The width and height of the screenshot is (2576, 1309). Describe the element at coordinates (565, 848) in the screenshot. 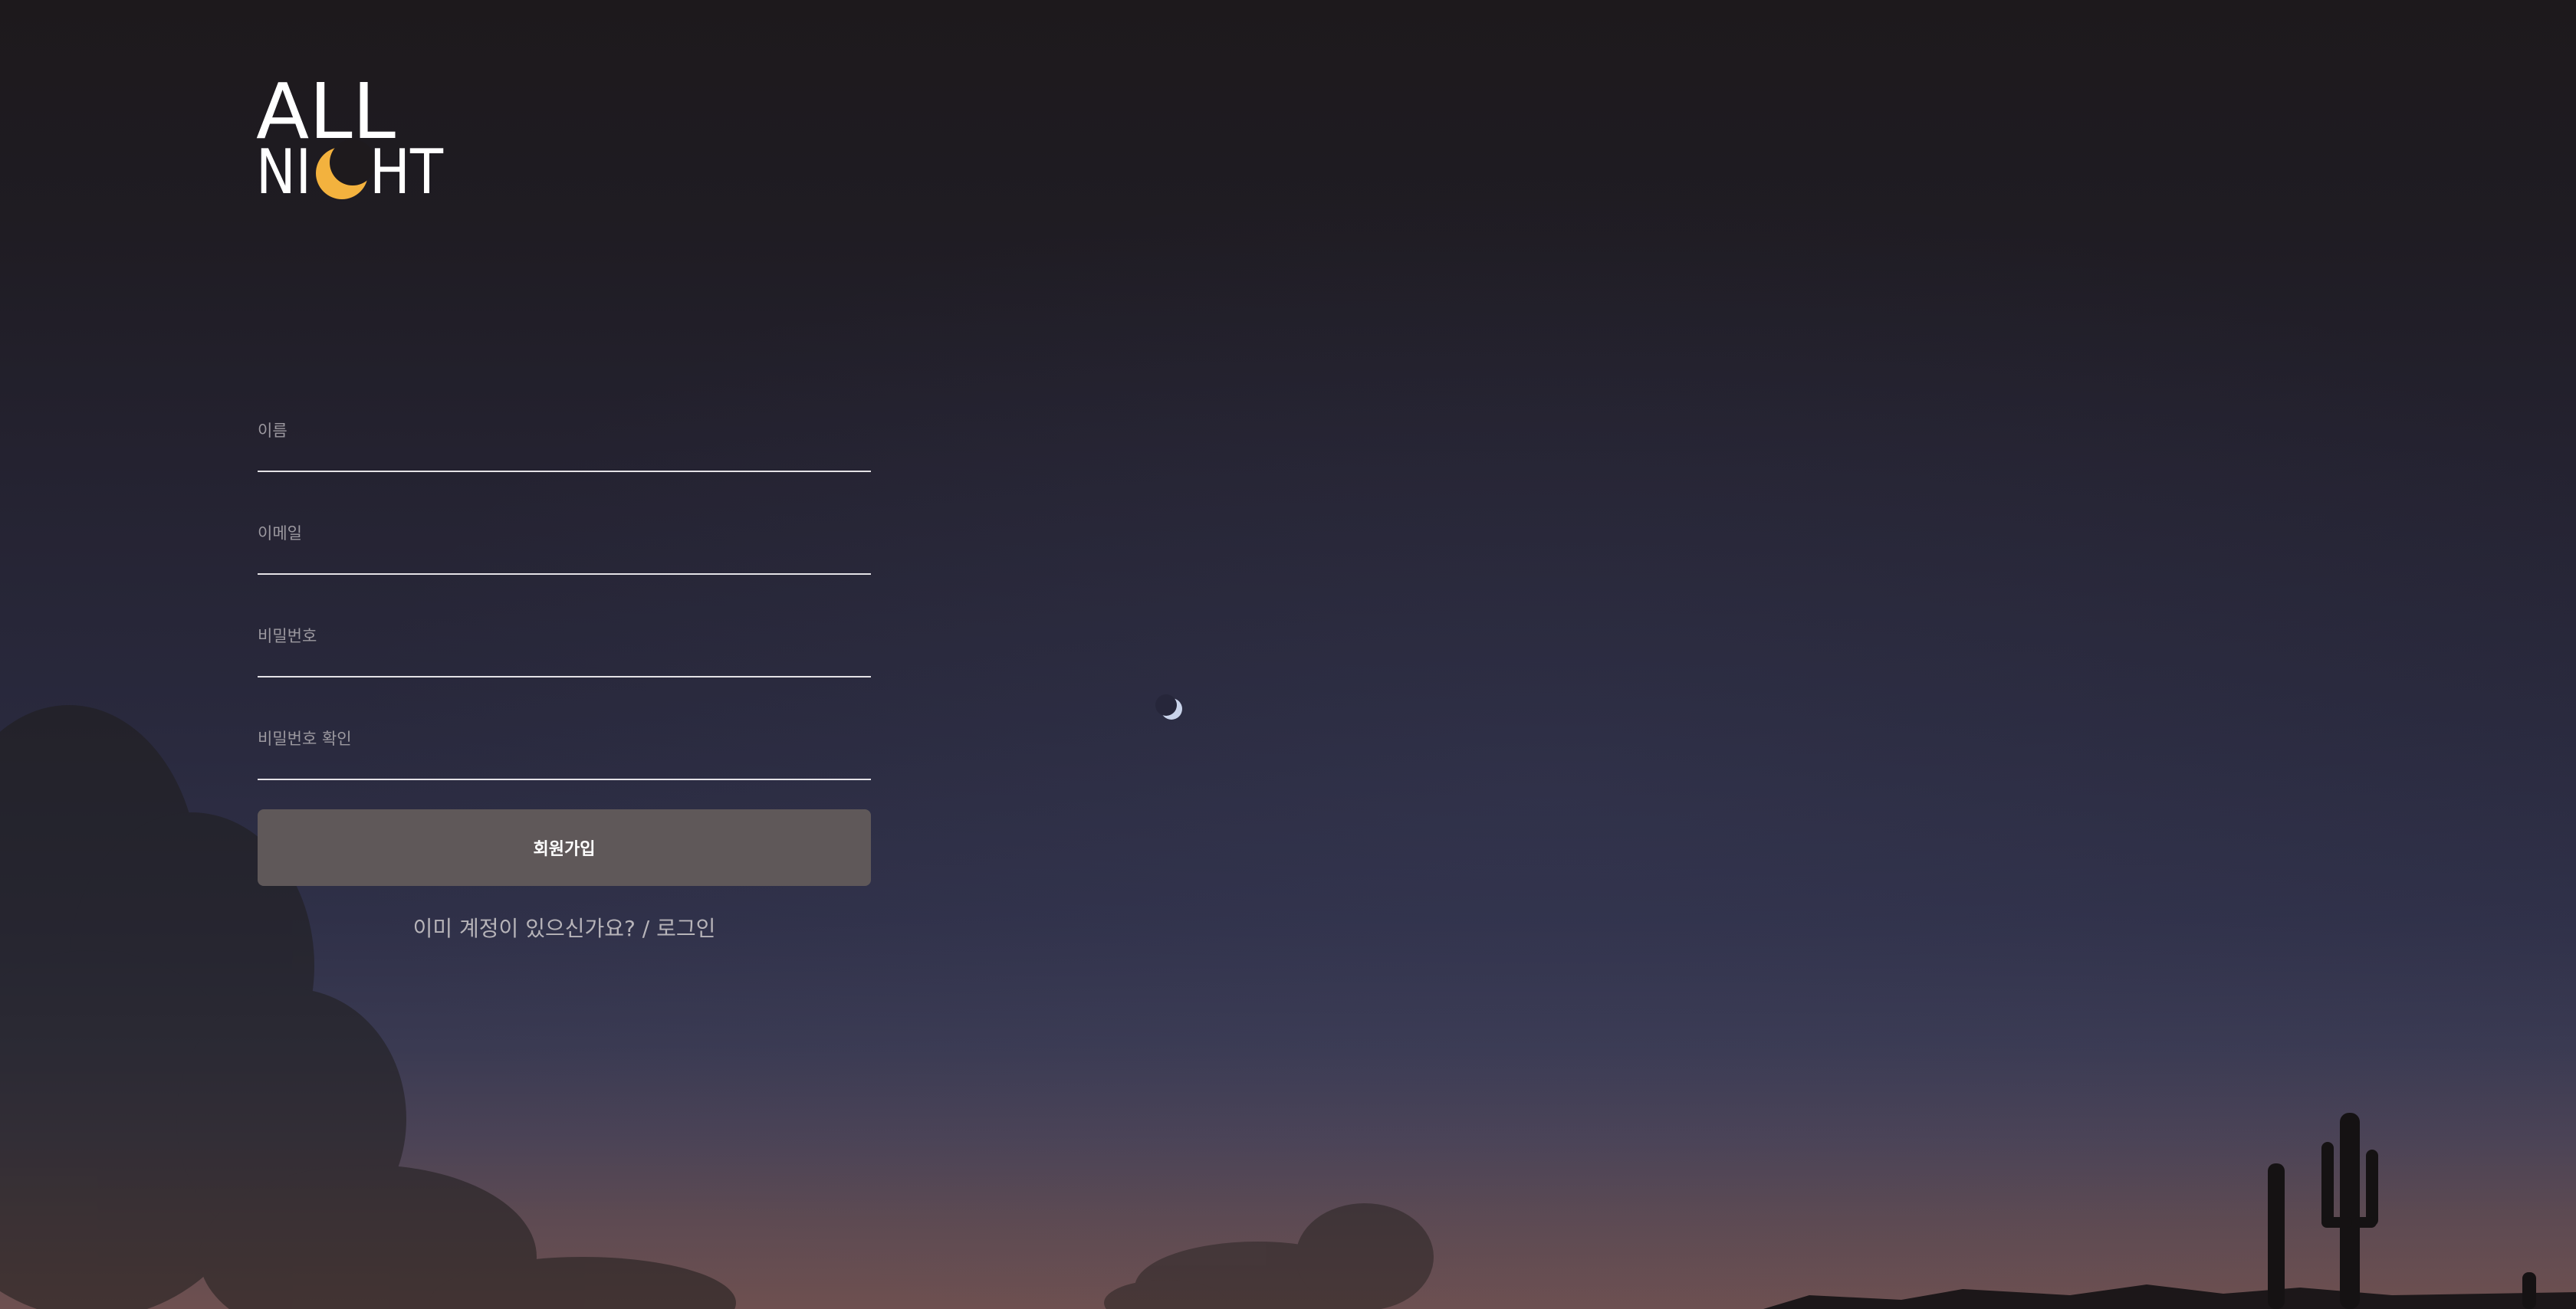

I see `signup-button: 회원가입` at that location.